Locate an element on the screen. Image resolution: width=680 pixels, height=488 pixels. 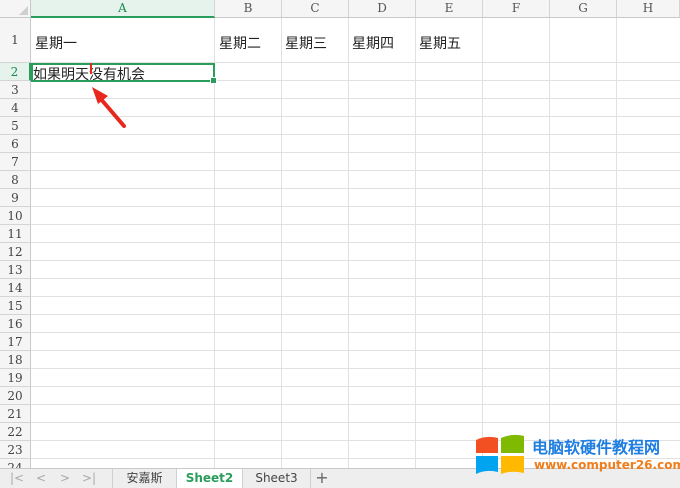
cell-b1: 星期二 is located at coordinates (240, 43).